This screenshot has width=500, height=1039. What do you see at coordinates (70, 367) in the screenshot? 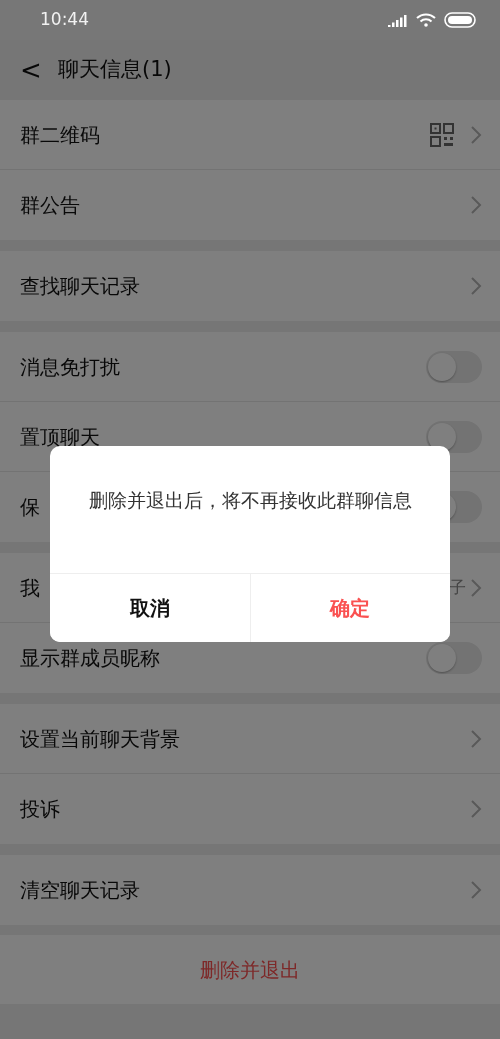
I see `row-label: 消息免打扰` at bounding box center [70, 367].